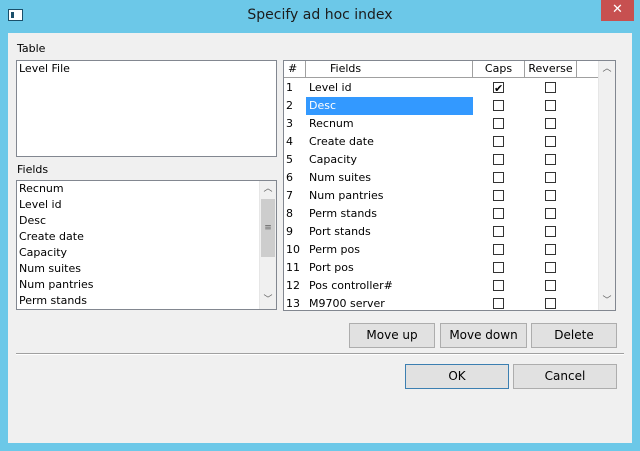 Image resolution: width=640 pixels, height=451 pixels. I want to click on field-list-item: Num pantries, so click(138, 285).